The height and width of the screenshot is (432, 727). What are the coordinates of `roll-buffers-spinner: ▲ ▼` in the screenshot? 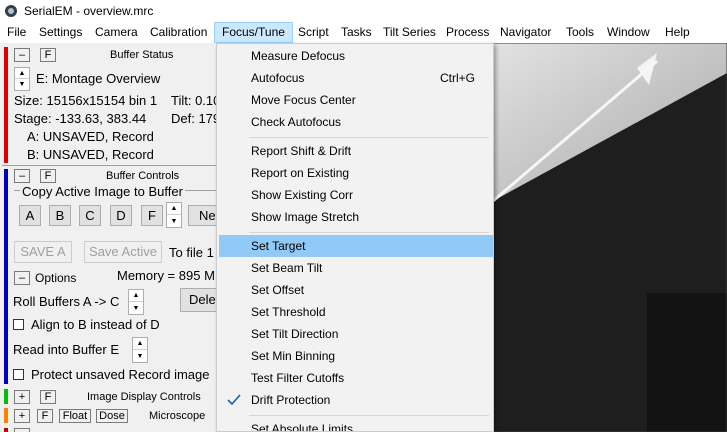 It's located at (136, 302).